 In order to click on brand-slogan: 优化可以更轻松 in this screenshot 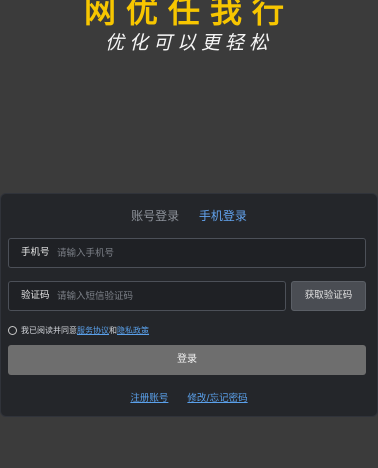, I will do `click(188, 43)`.